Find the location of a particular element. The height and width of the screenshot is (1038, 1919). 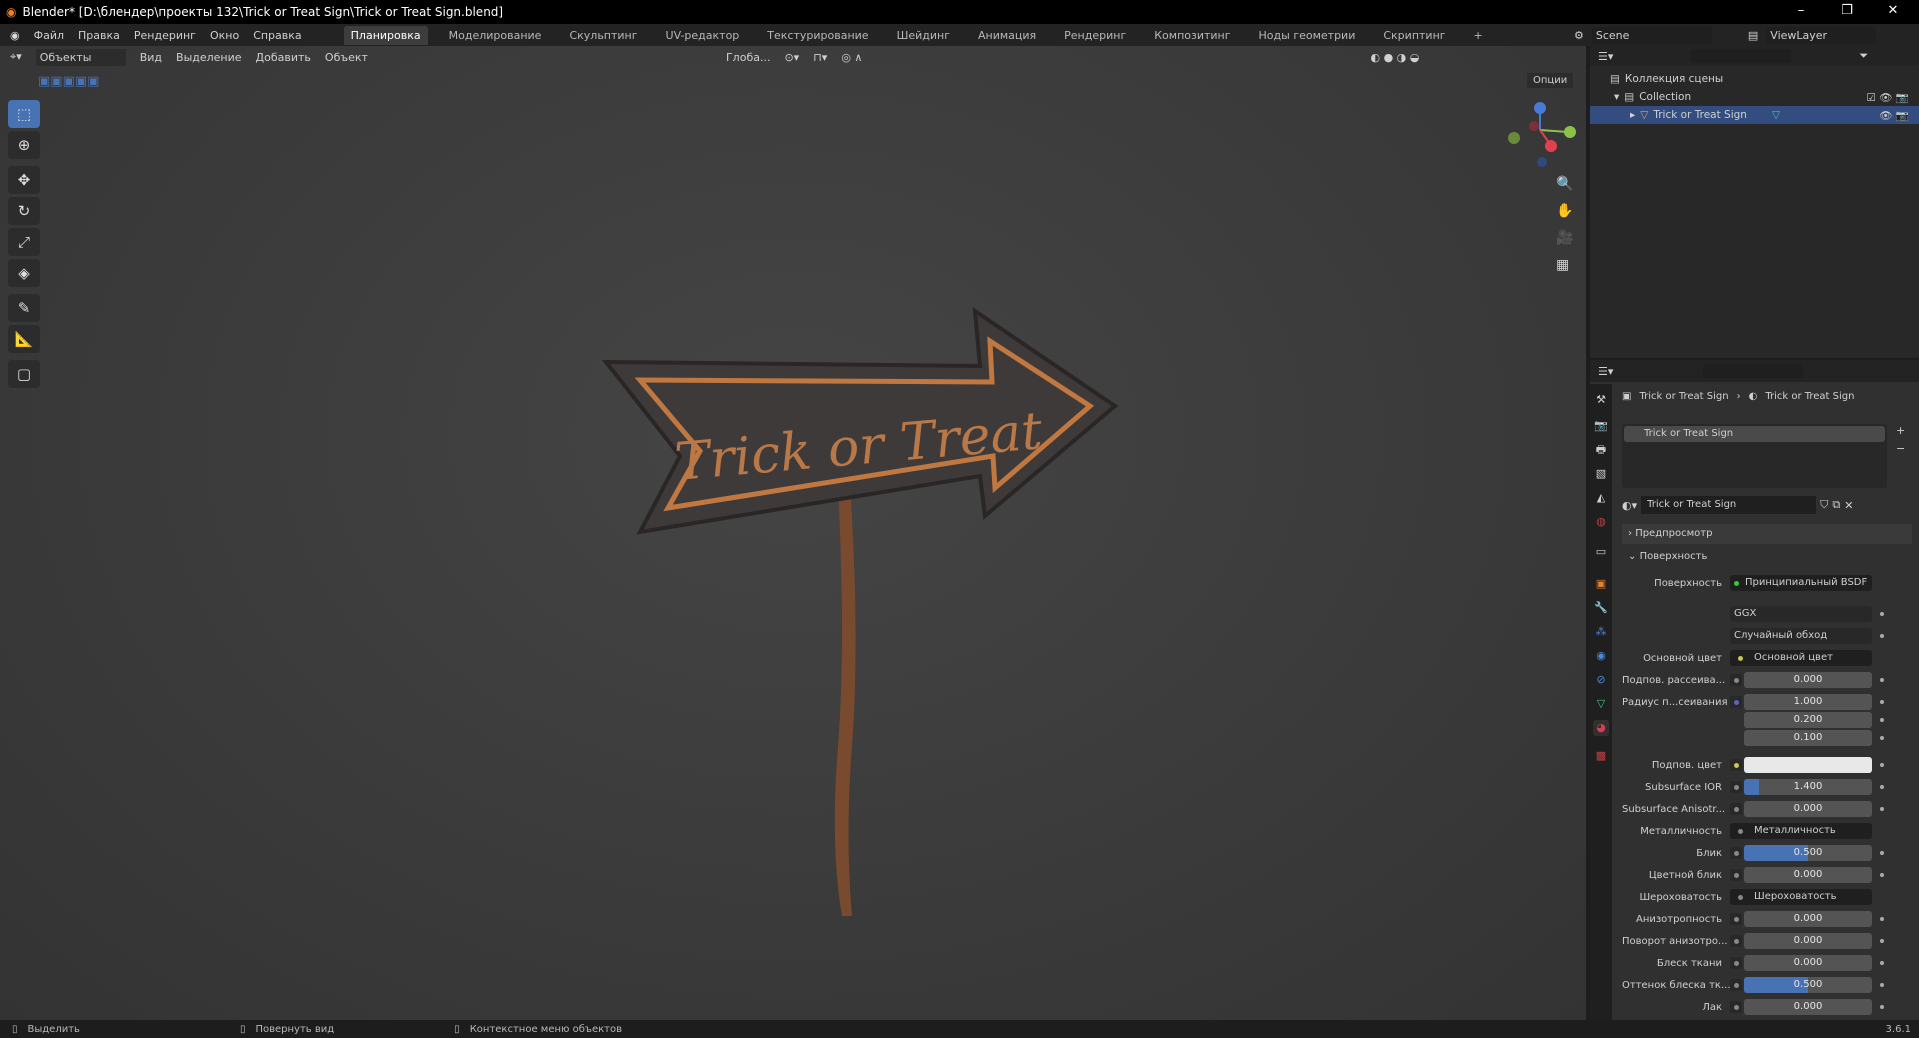

constraints-tab-icon: ⊘ is located at coordinates (1601, 680).